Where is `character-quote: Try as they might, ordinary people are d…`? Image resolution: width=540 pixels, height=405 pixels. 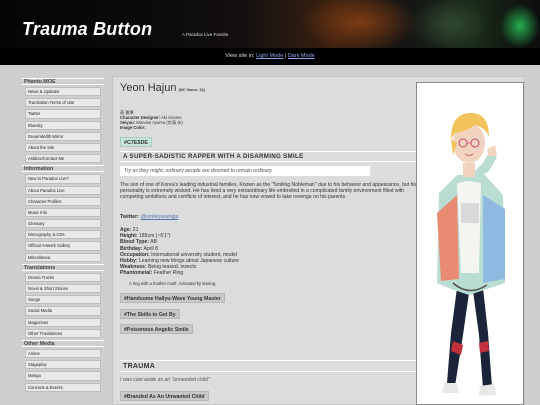
character-quote: Try as they might, ordinary people are d… is located at coordinates (245, 171).